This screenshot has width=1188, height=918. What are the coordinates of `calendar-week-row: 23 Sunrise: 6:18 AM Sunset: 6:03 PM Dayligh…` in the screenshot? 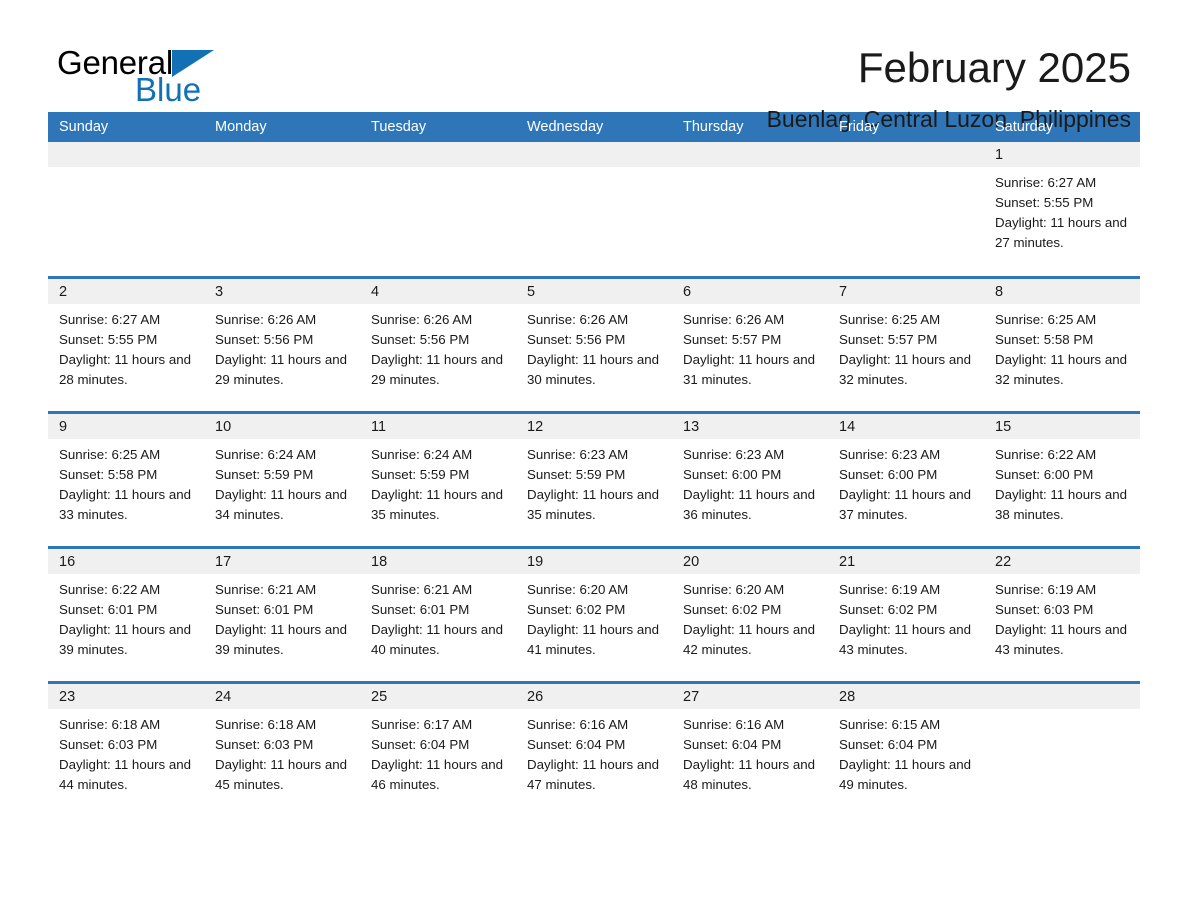 It's located at (594, 748).